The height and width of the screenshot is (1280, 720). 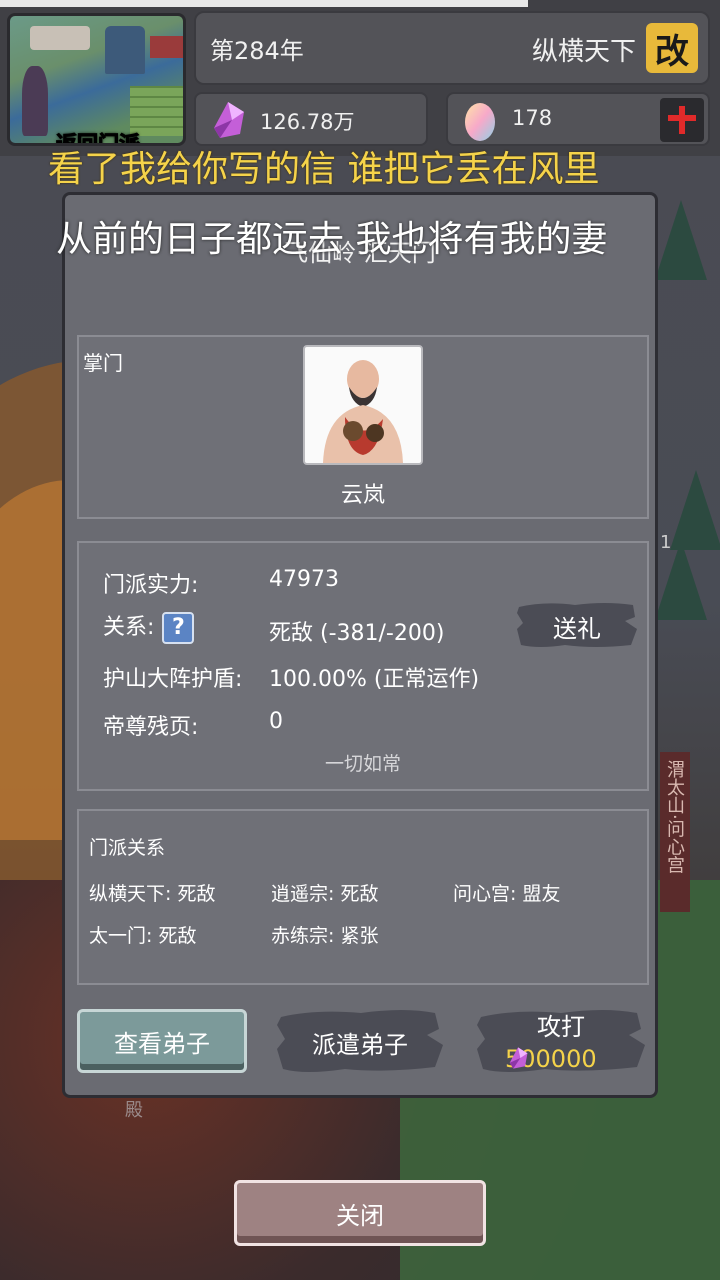 I want to click on status-text: 一切如常, so click(x=362, y=764).